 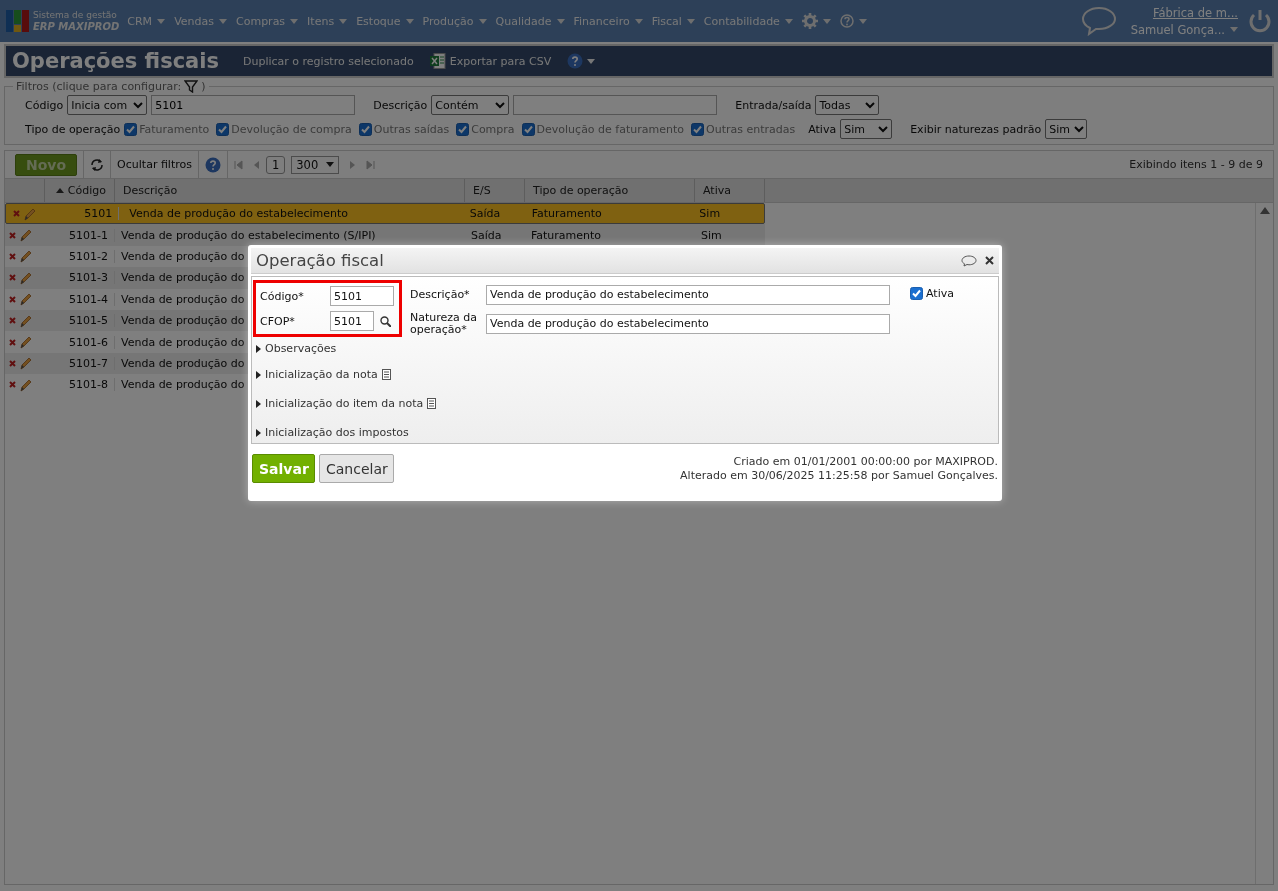 I want to click on checkbox-label: Ativa, so click(x=940, y=293).